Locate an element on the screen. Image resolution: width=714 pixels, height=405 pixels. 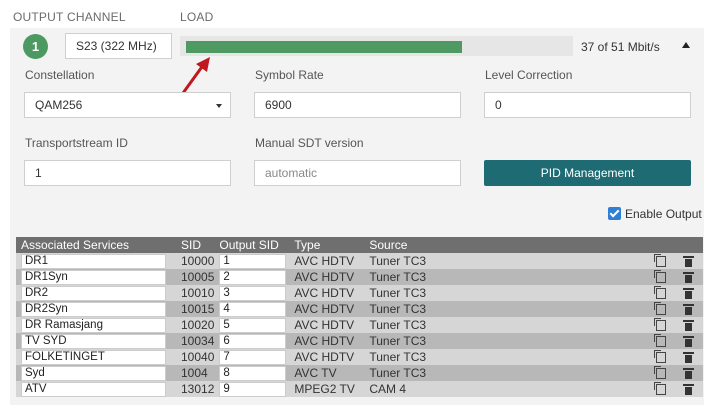
manual-sdt-input: automatic is located at coordinates (357, 173).